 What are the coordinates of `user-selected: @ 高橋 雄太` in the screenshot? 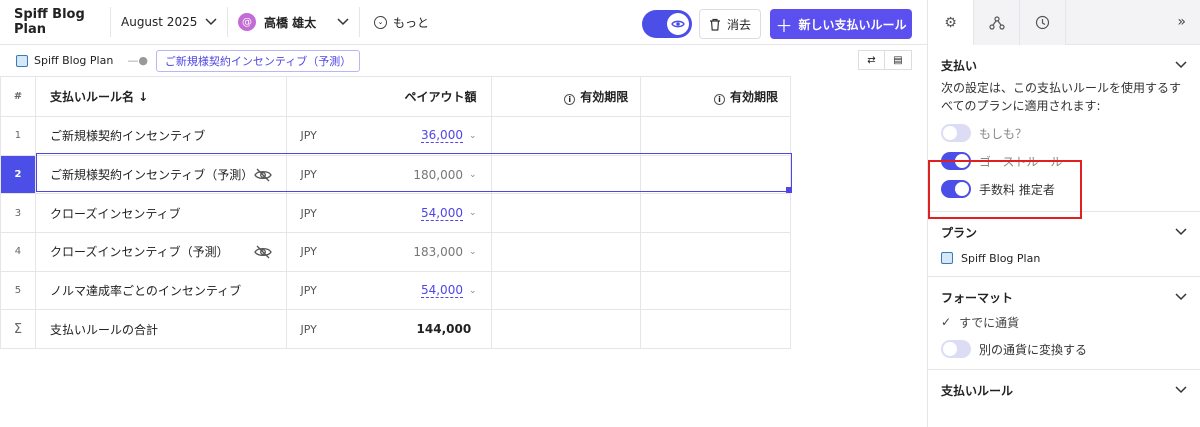 It's located at (277, 22).